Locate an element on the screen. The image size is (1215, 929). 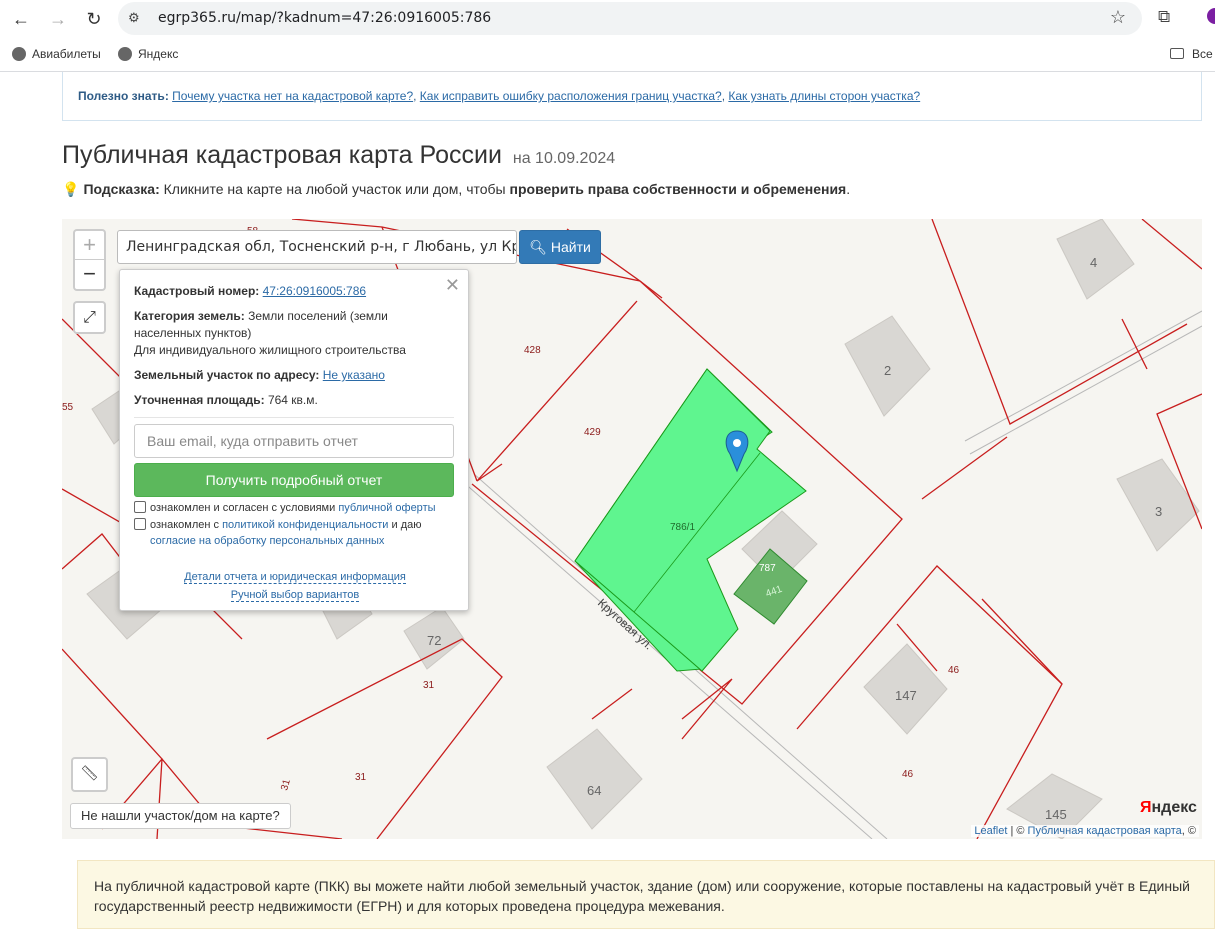
parcel-label-55: 55 is located at coordinates (68, 407).